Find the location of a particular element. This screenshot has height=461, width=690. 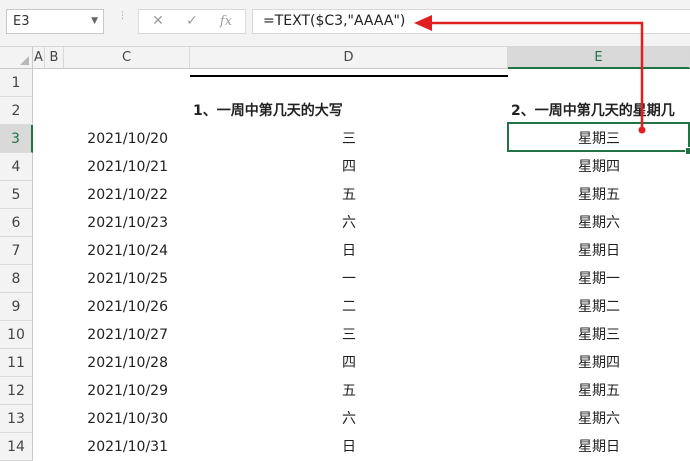

row-header-4: 4 is located at coordinates (16, 167).